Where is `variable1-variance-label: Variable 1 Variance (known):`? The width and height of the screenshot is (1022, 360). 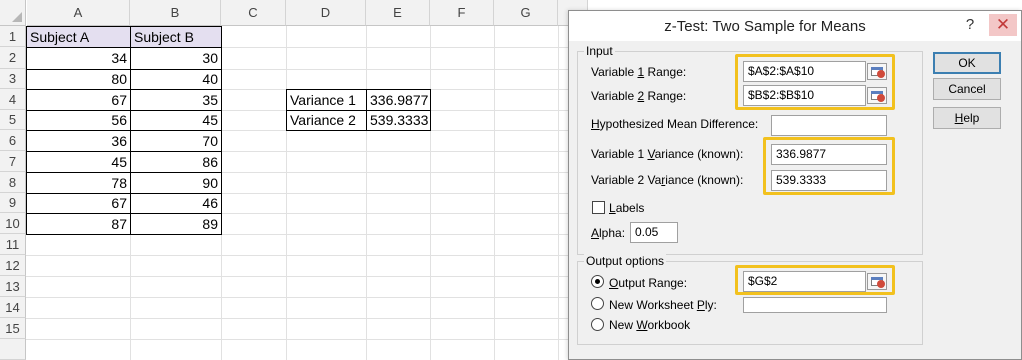 variable1-variance-label: Variable 1 Variance (known): is located at coordinates (667, 154).